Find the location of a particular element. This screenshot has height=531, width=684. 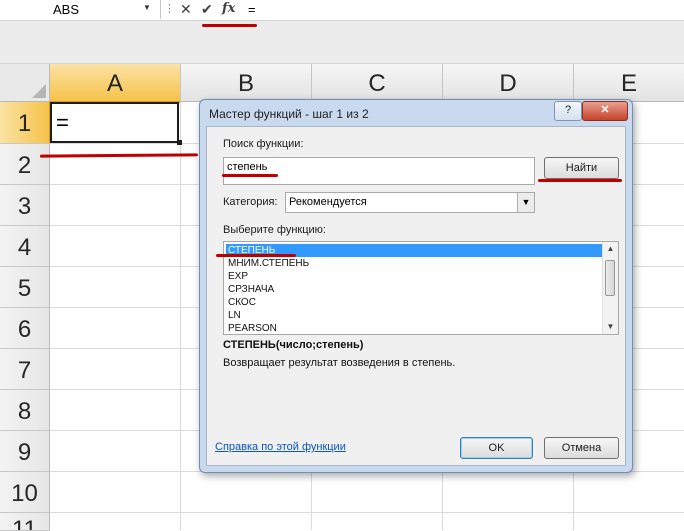

annotation-underline-cell is located at coordinates (119, 155).